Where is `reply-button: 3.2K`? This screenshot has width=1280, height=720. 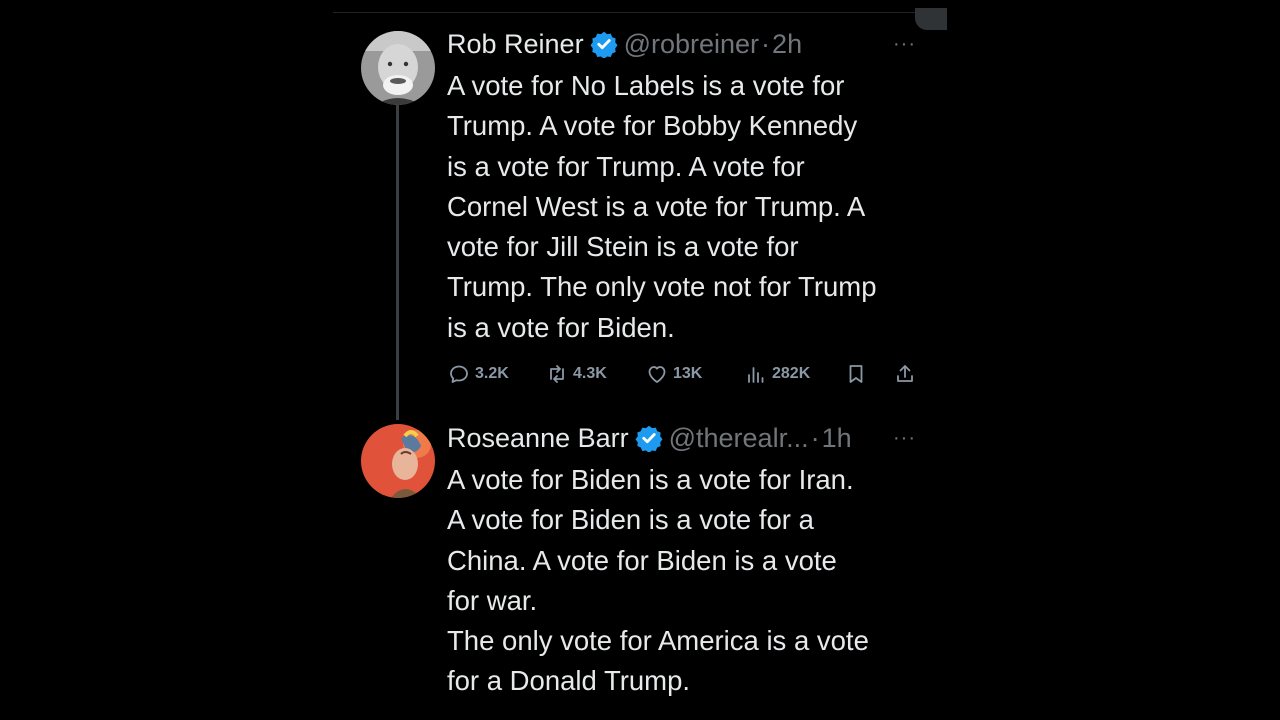 reply-button: 3.2K is located at coordinates (478, 374).